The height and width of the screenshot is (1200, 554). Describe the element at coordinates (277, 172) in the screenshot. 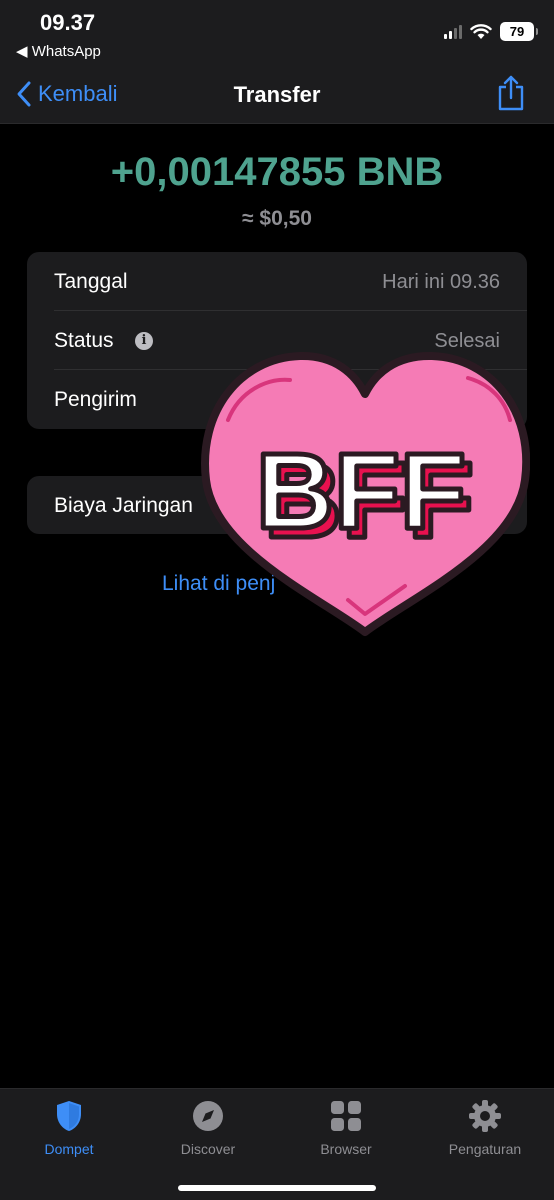

I see `transaction-amount: +0,00147855 BNB` at that location.